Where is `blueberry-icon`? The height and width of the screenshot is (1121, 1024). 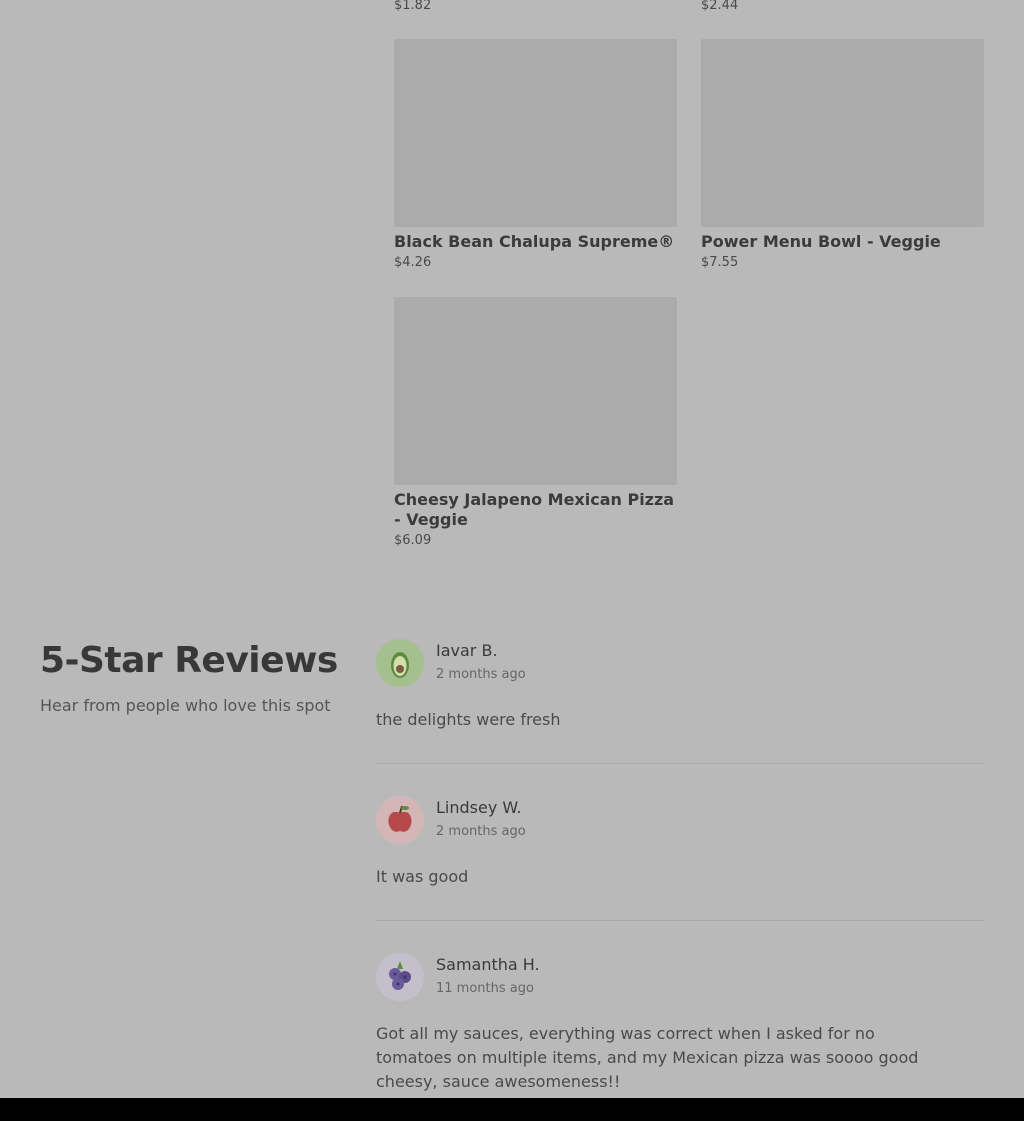
blueberry-icon is located at coordinates (400, 977).